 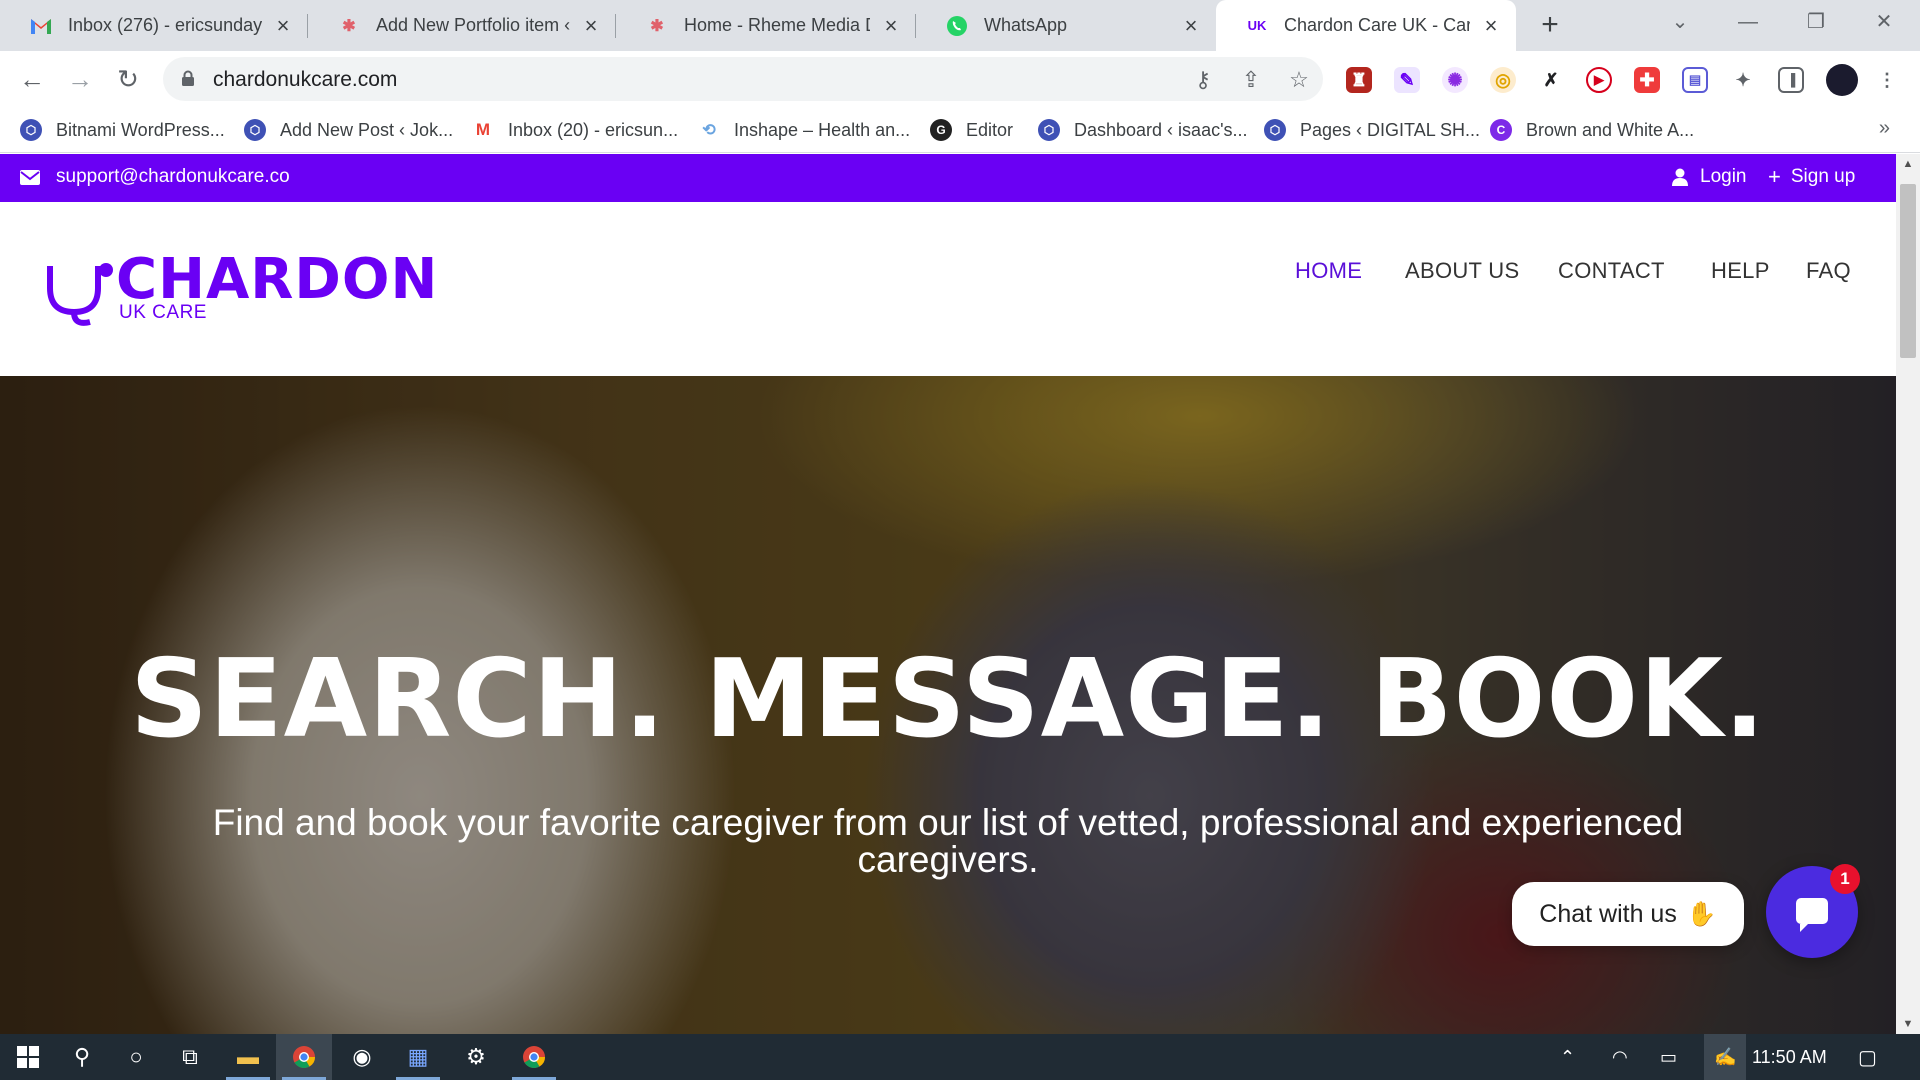 I want to click on extension-play-icon: ▶, so click(x=1599, y=80).